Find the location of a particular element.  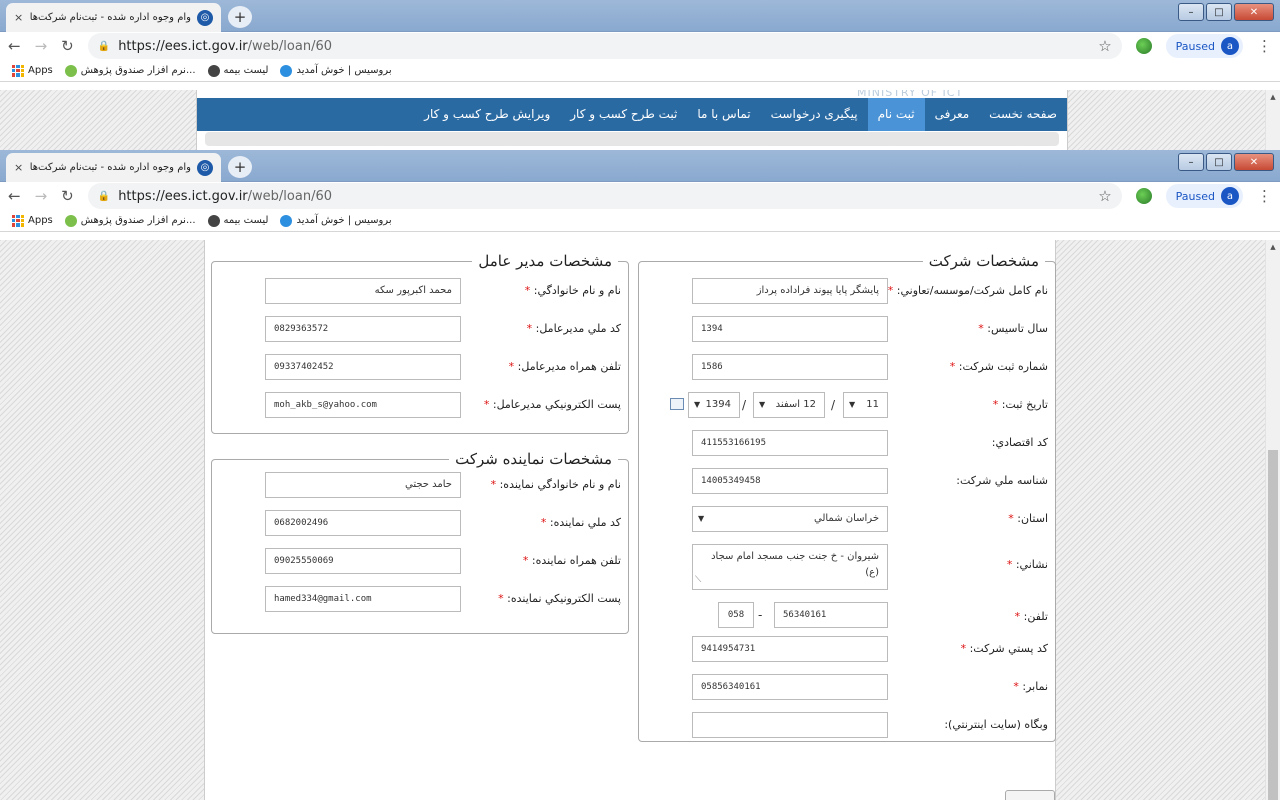

ceo-mobile-label: تلفن همراه مديرعامل: is located at coordinates (569, 366).